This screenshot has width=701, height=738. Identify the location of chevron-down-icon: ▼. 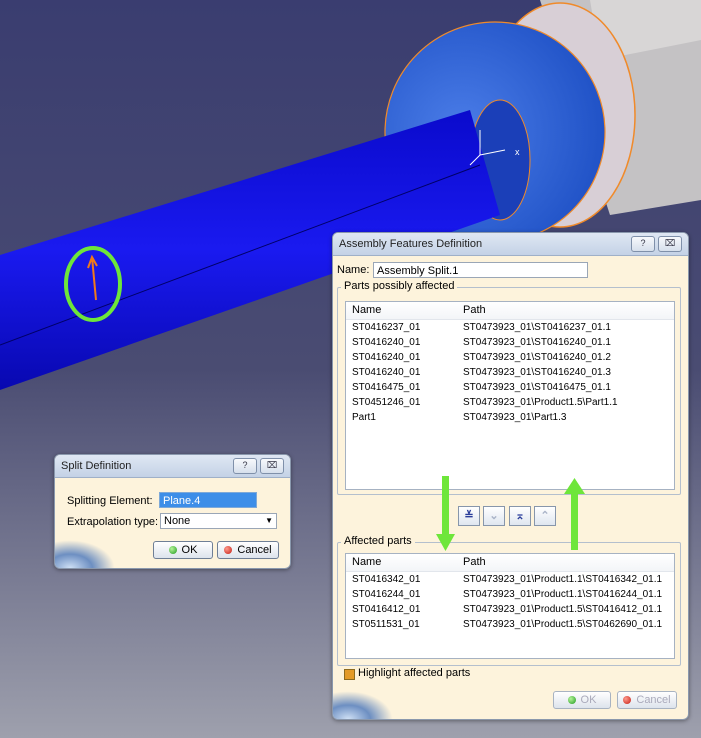
(269, 520).